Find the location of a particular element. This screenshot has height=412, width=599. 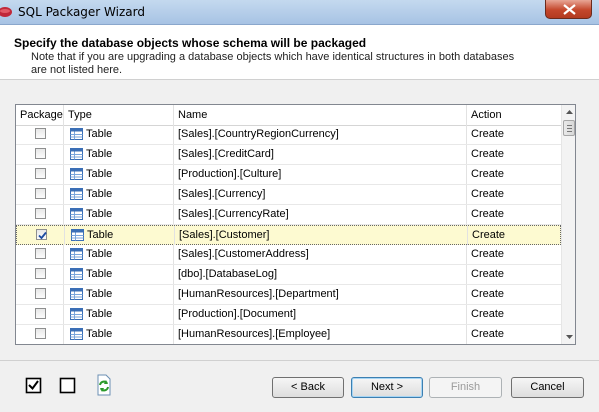

column-header-package: Package is located at coordinates (40, 115).